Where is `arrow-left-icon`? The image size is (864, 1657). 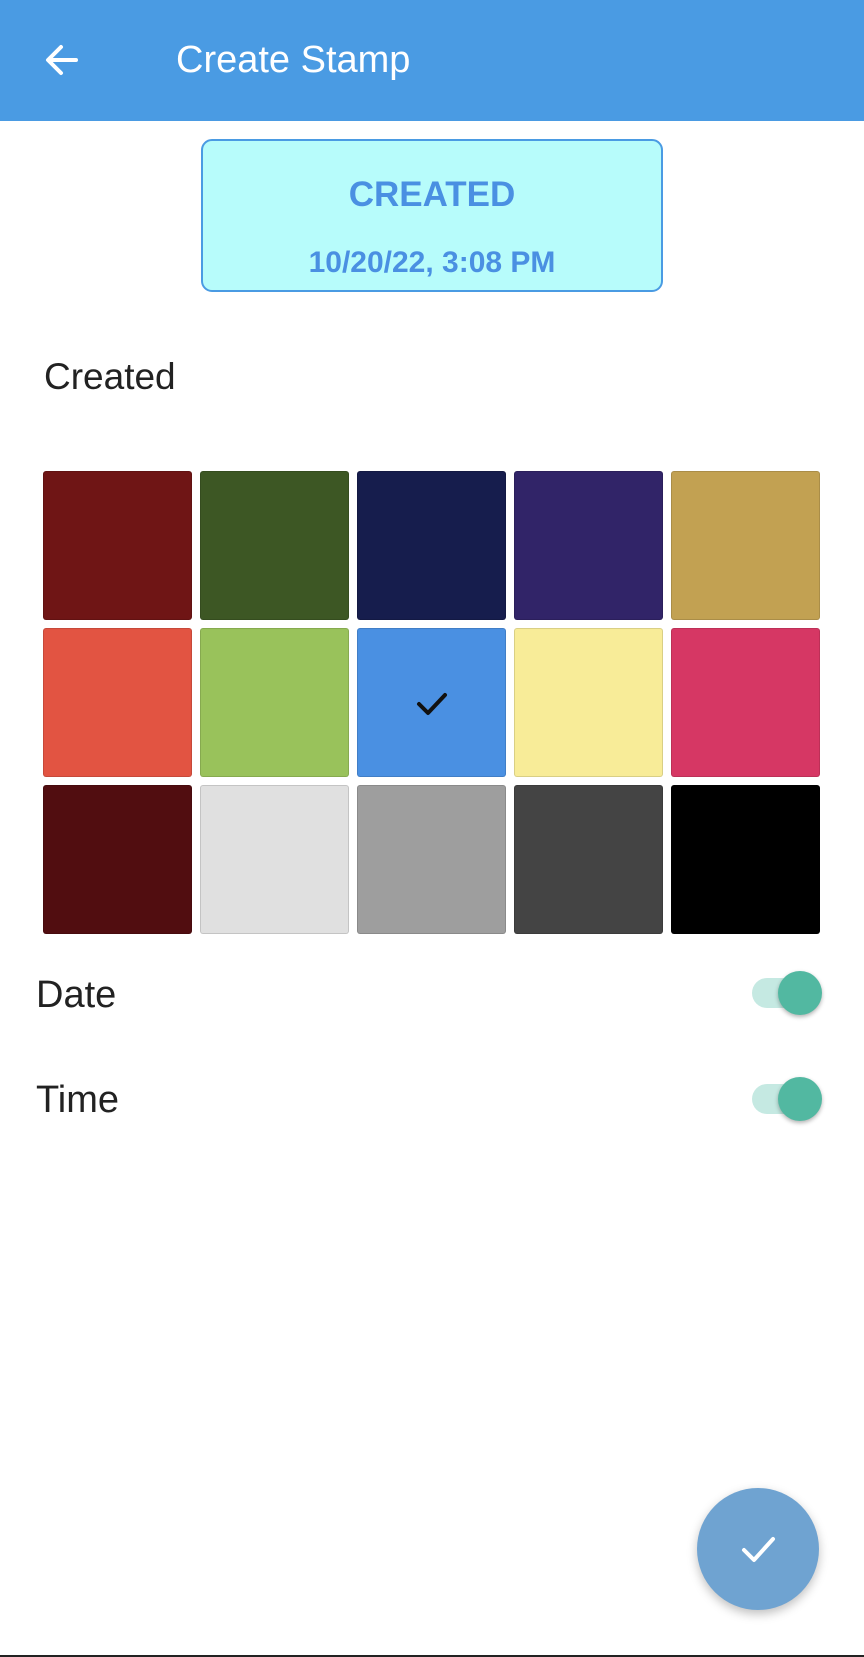 arrow-left-icon is located at coordinates (62, 60).